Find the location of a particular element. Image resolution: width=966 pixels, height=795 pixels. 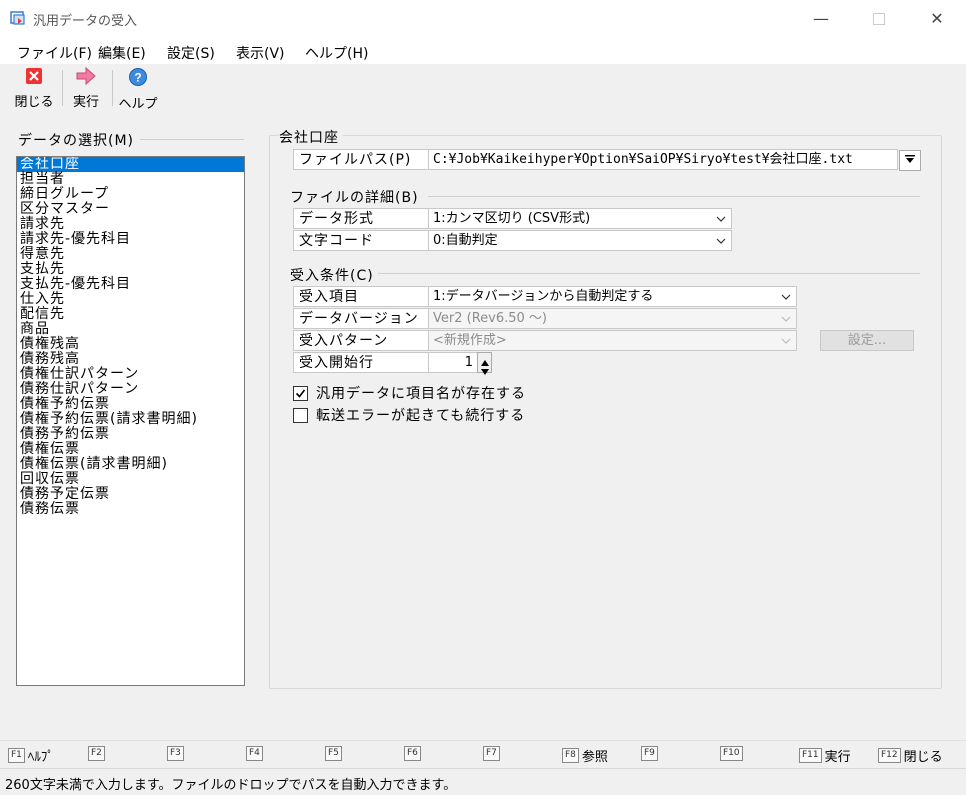

fkey-f4: F4 is located at coordinates (256, 753).